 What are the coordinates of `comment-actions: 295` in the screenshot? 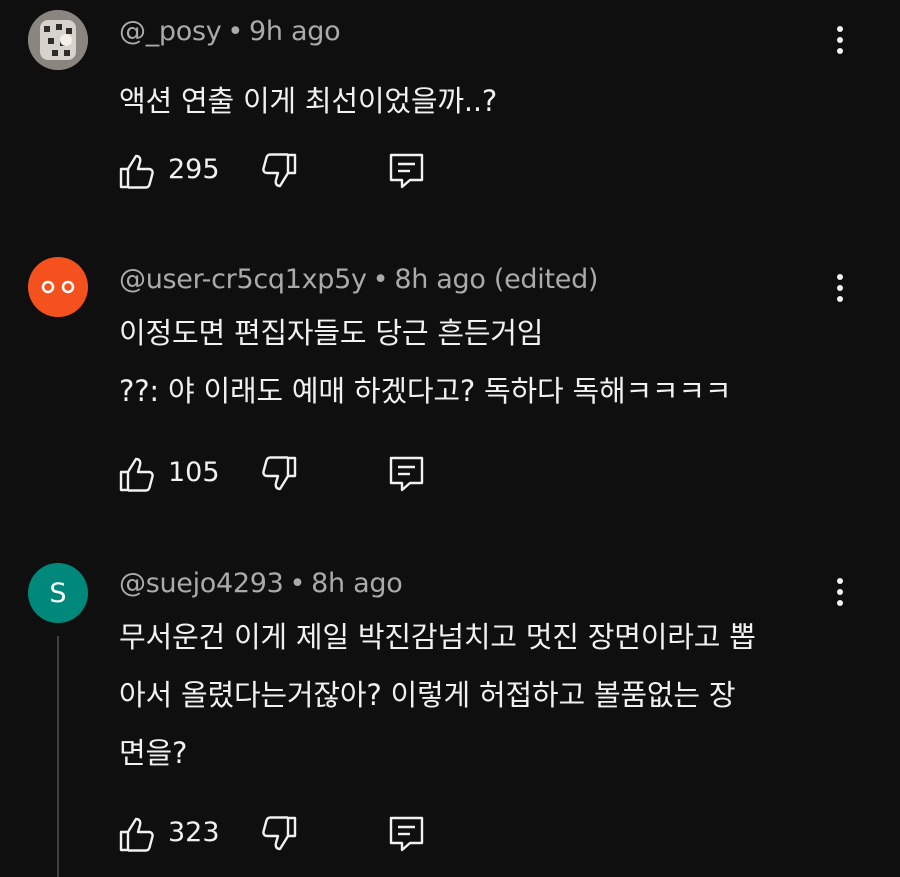 It's located at (278, 172).